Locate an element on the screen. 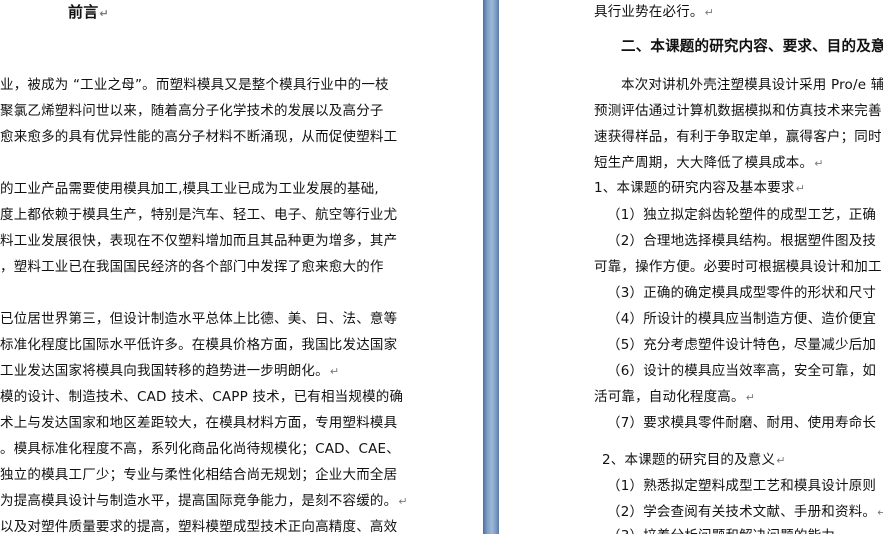 The image size is (883, 534). list-item: （3）培养分析问题和解决问题的能力 is located at coordinates (721, 530).